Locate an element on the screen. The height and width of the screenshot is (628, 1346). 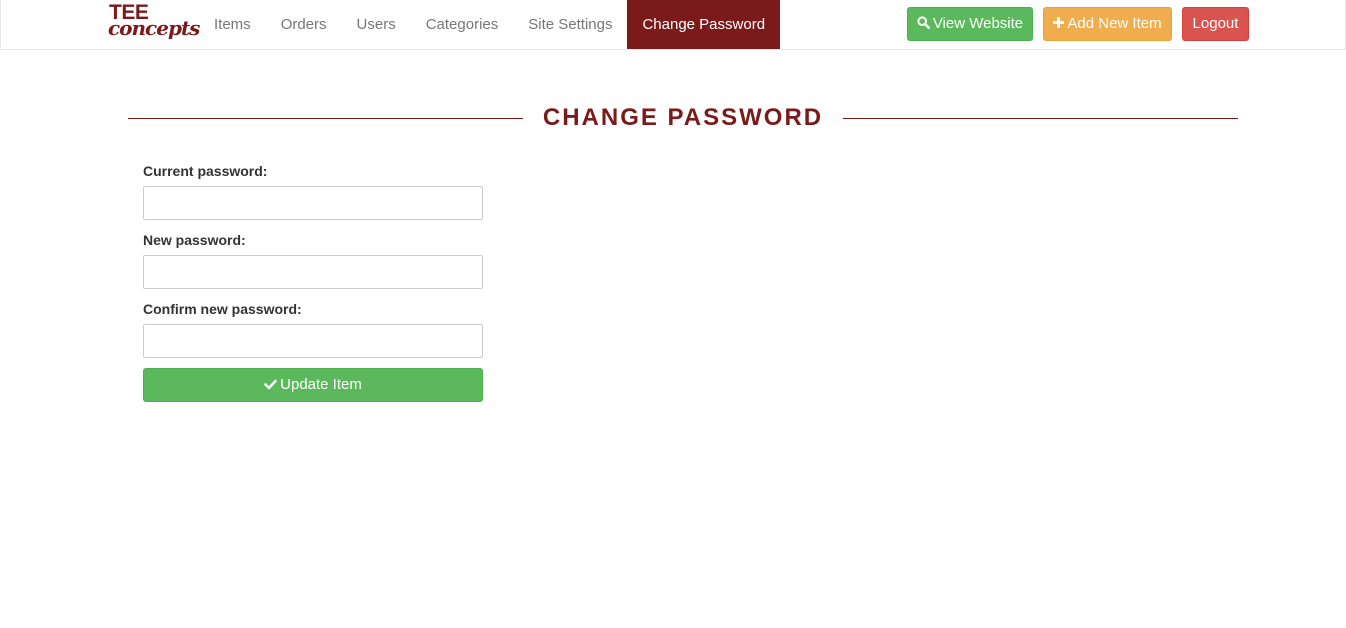
heading-divider-left is located at coordinates (325, 118).